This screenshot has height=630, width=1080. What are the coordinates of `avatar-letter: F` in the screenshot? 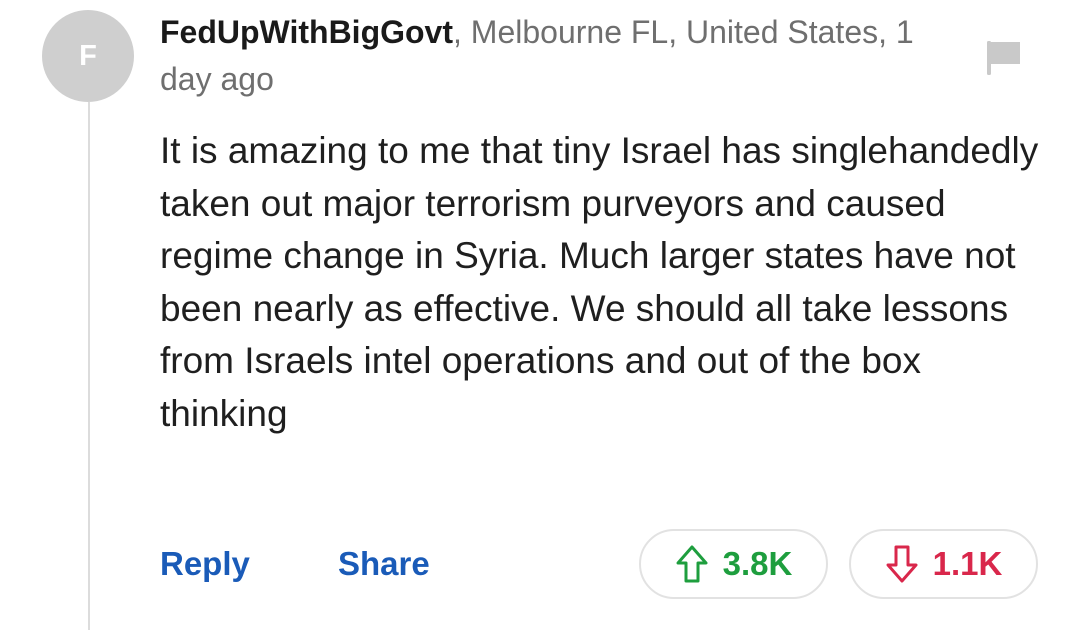 It's located at (88, 55).